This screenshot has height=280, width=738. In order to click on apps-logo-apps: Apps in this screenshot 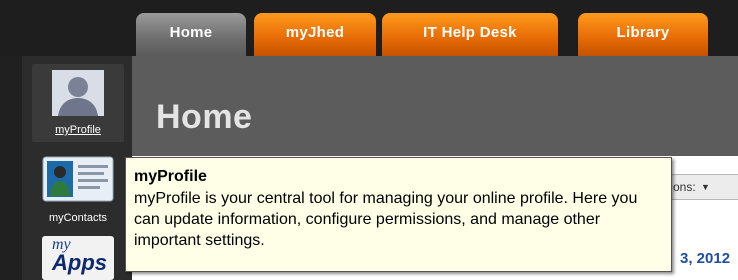, I will do `click(79, 262)`.